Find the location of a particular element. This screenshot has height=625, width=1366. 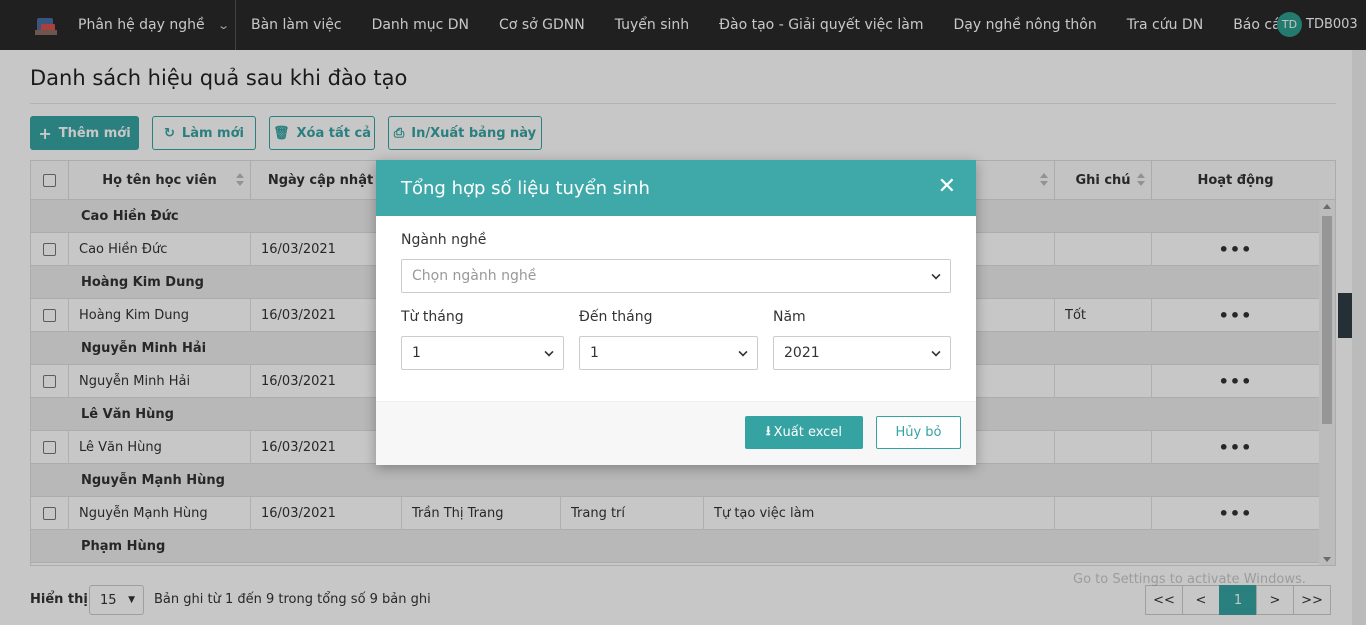

year-value: 2021 is located at coordinates (802, 353).